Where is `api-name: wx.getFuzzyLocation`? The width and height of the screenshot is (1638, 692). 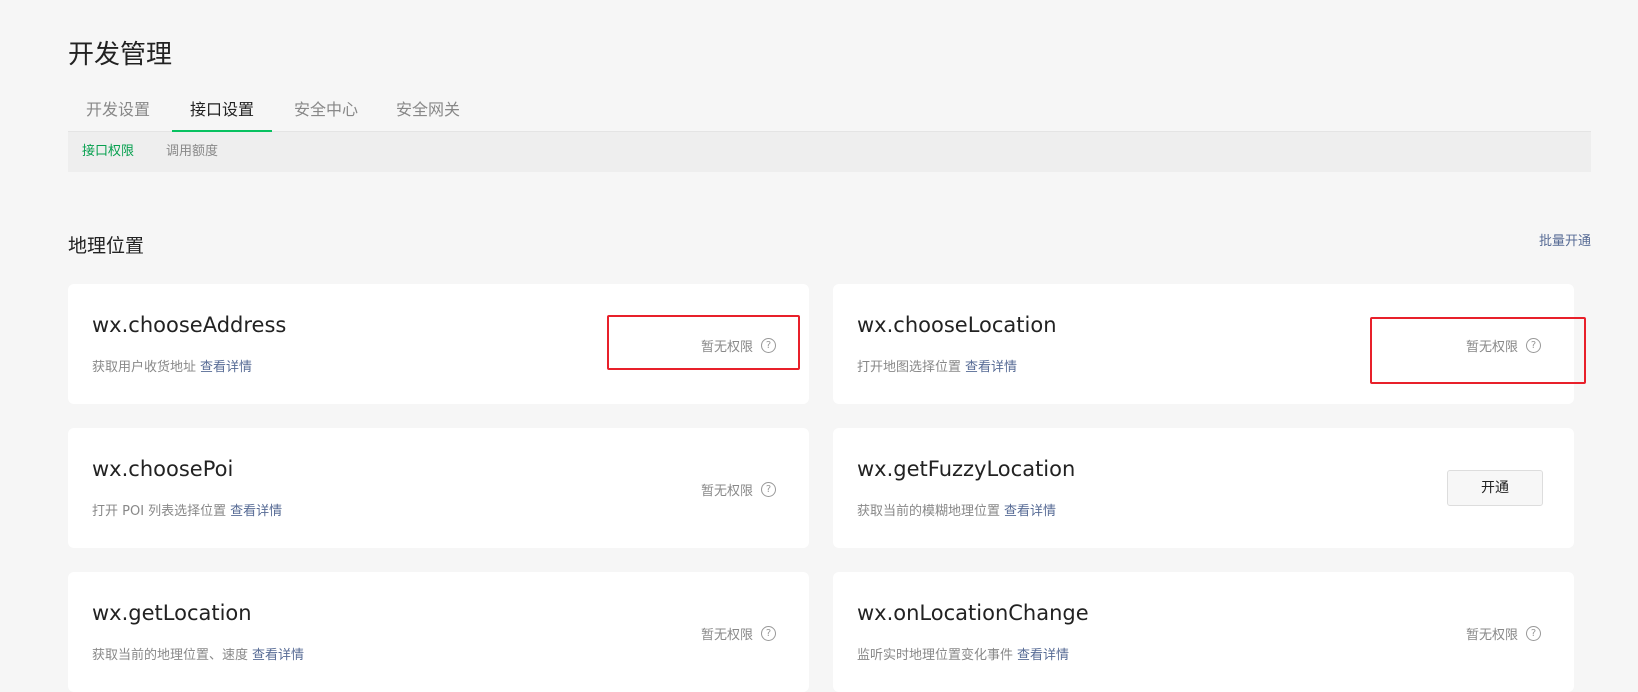
api-name: wx.getFuzzyLocation is located at coordinates (966, 469).